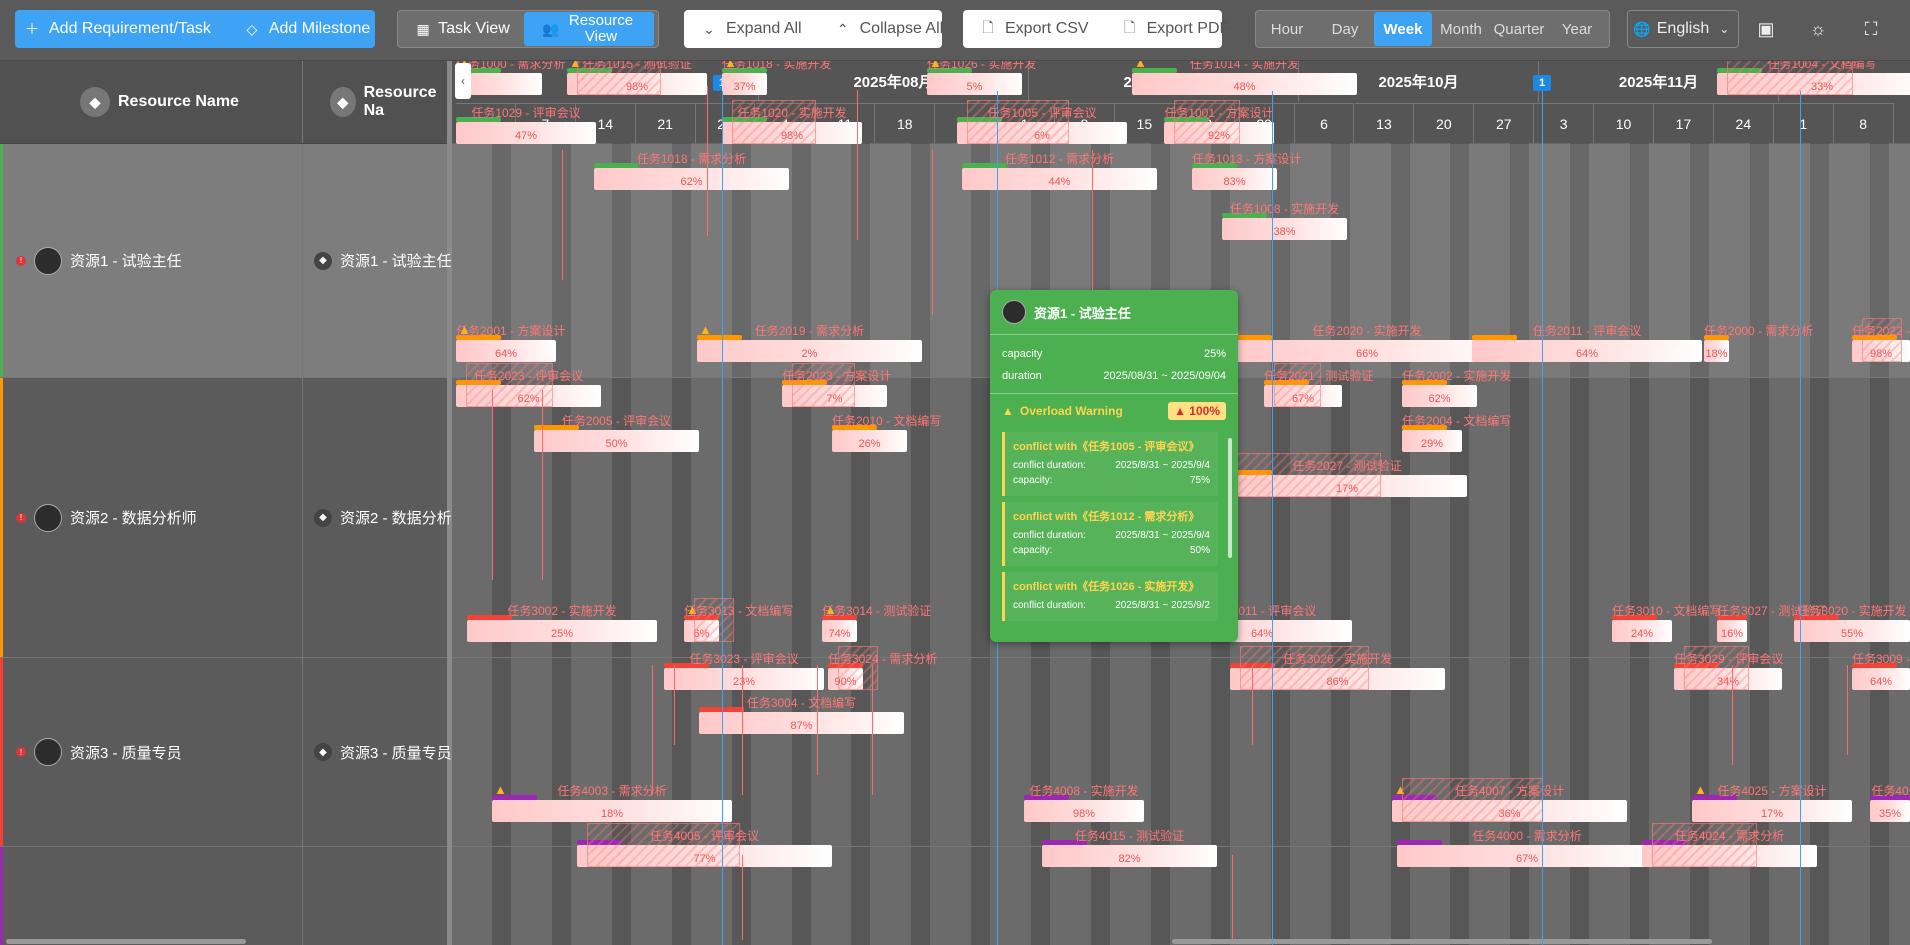 Image resolution: width=1910 pixels, height=945 pixels. What do you see at coordinates (905, 123) in the screenshot?
I see `week-label: 18` at bounding box center [905, 123].